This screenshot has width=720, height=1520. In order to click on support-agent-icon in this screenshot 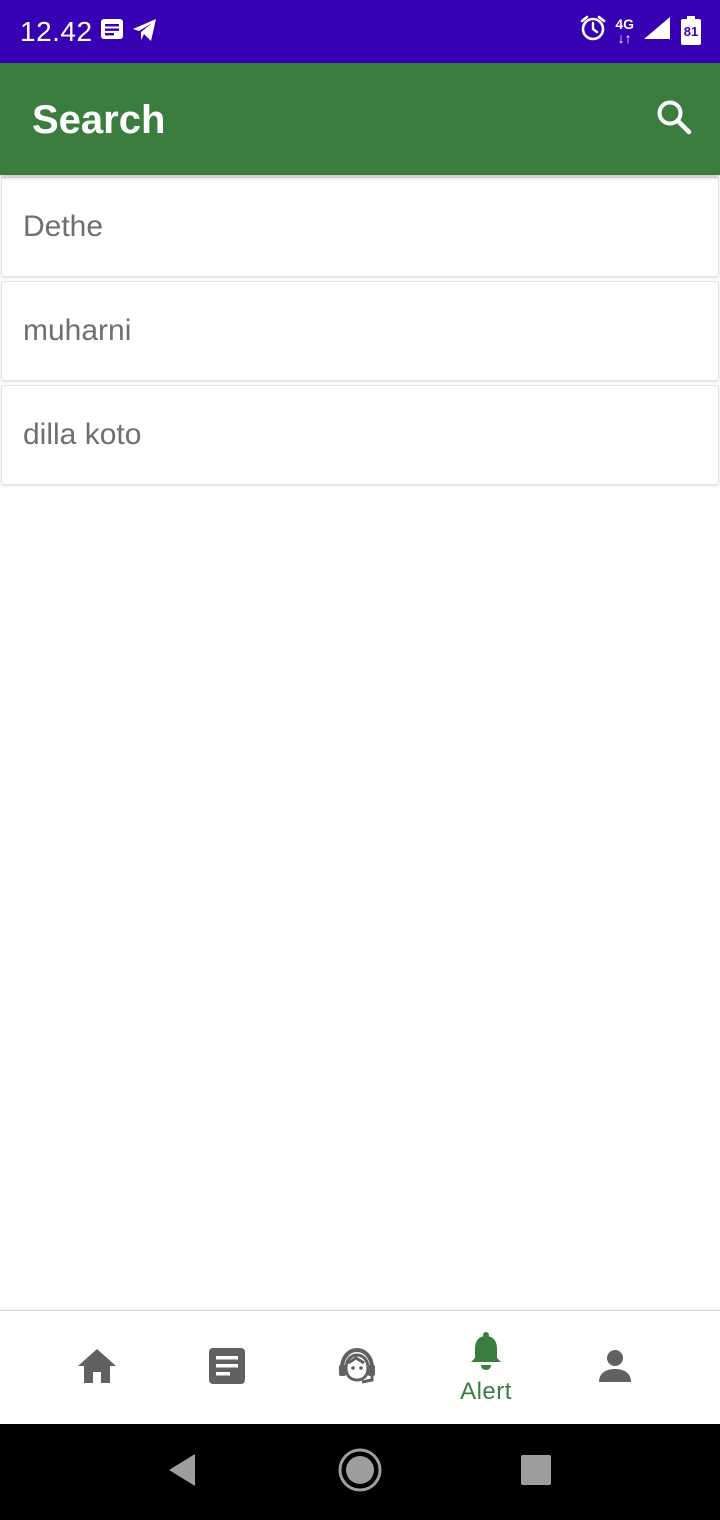, I will do `click(357, 1368)`.